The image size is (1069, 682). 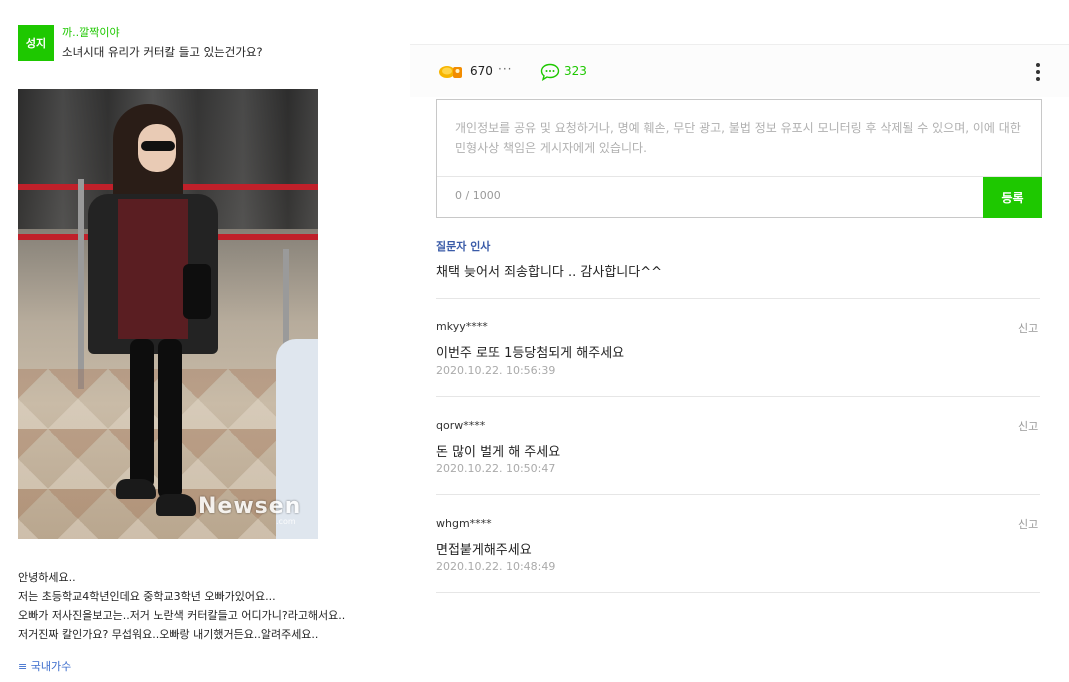 What do you see at coordinates (575, 71) in the screenshot?
I see `comment-count: 323` at bounding box center [575, 71].